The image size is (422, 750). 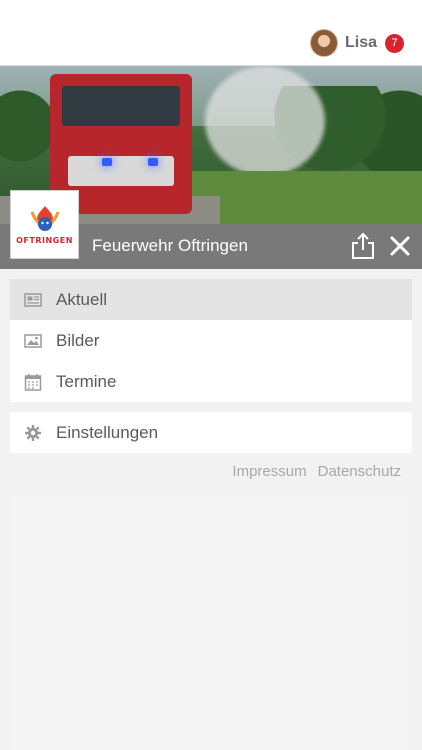 What do you see at coordinates (170, 245) in the screenshot?
I see `organization-name: Feuerwehr Oftringen` at bounding box center [170, 245].